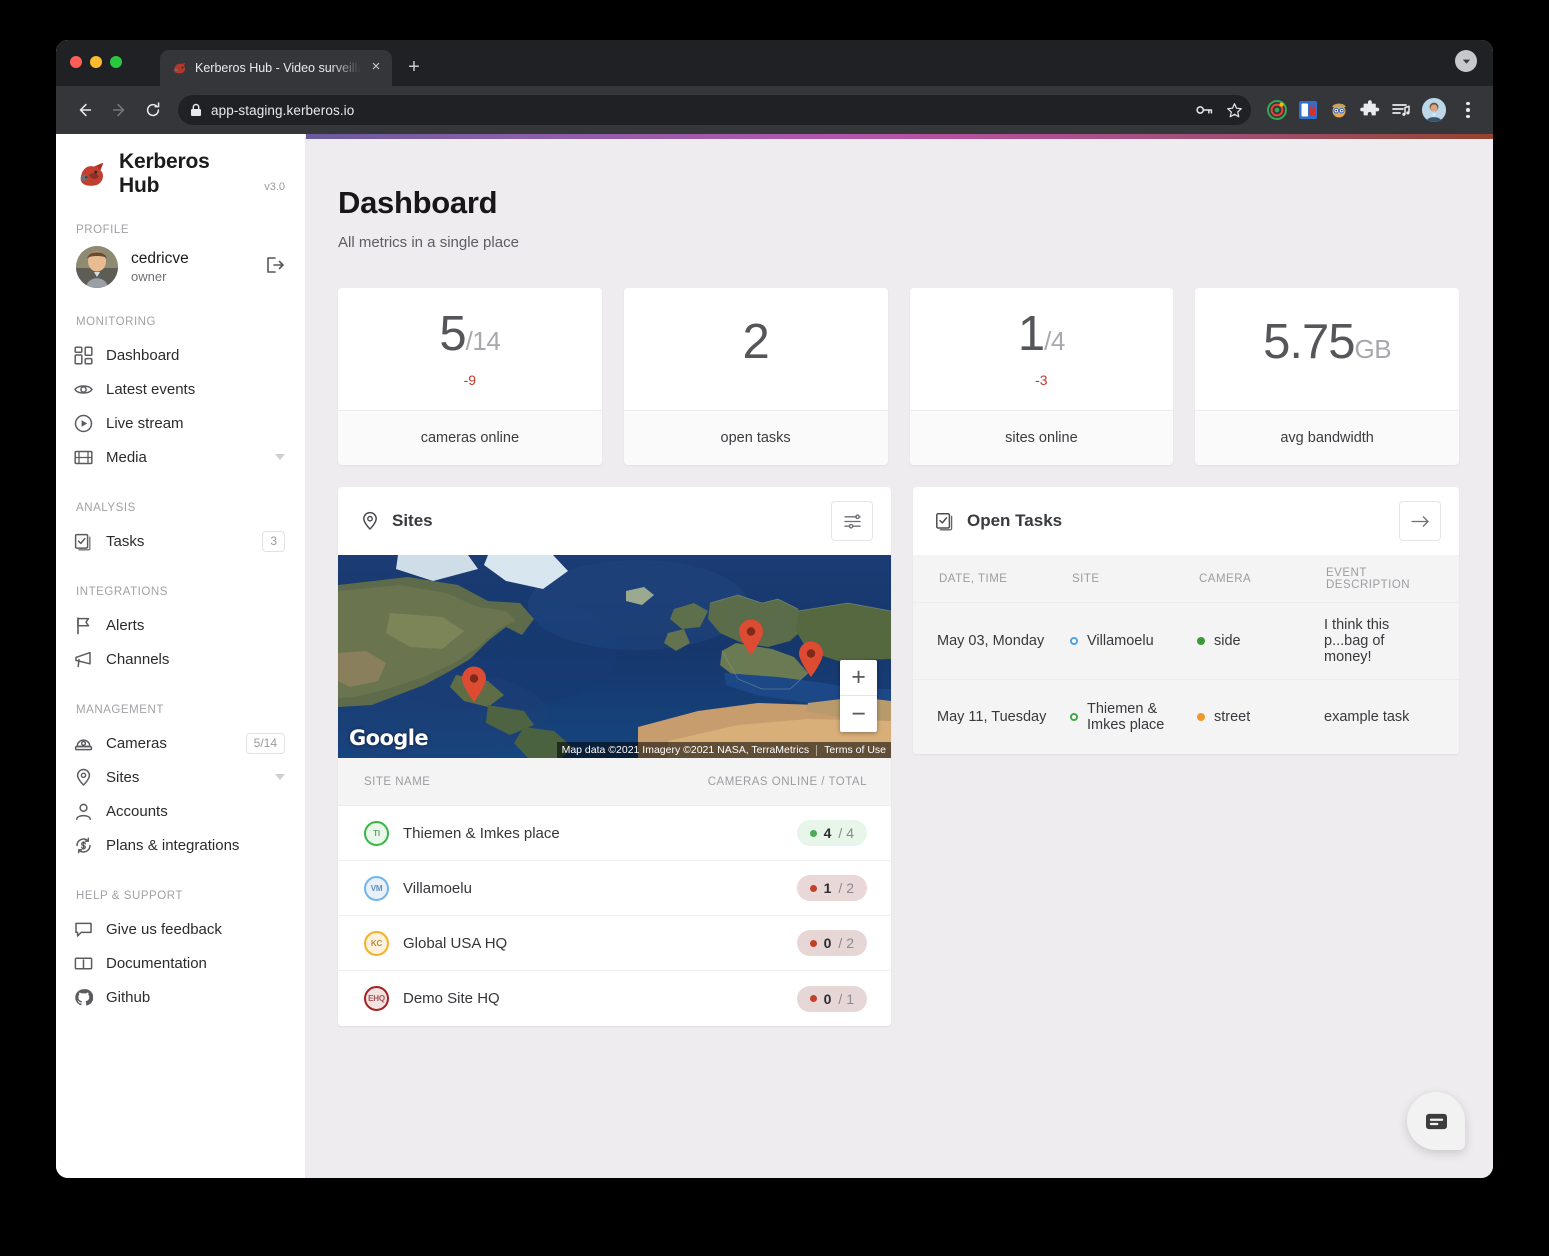  What do you see at coordinates (83, 457) in the screenshot?
I see `film-icon` at bounding box center [83, 457].